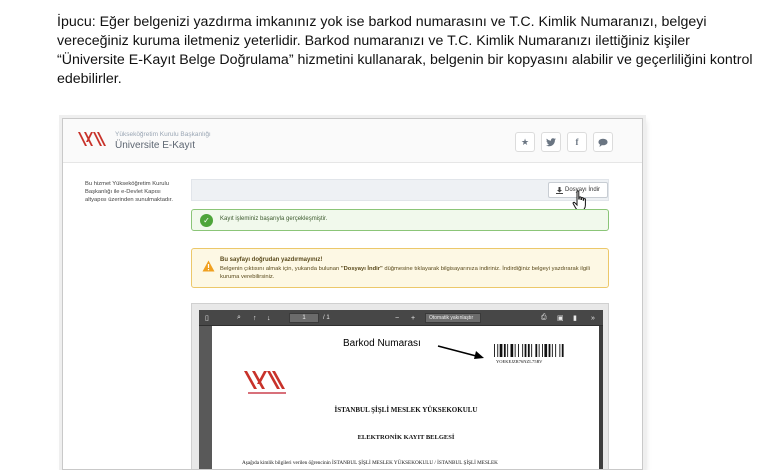 This screenshot has height=470, width=780. What do you see at coordinates (206, 220) in the screenshot?
I see `check-icon: ✓` at bounding box center [206, 220].